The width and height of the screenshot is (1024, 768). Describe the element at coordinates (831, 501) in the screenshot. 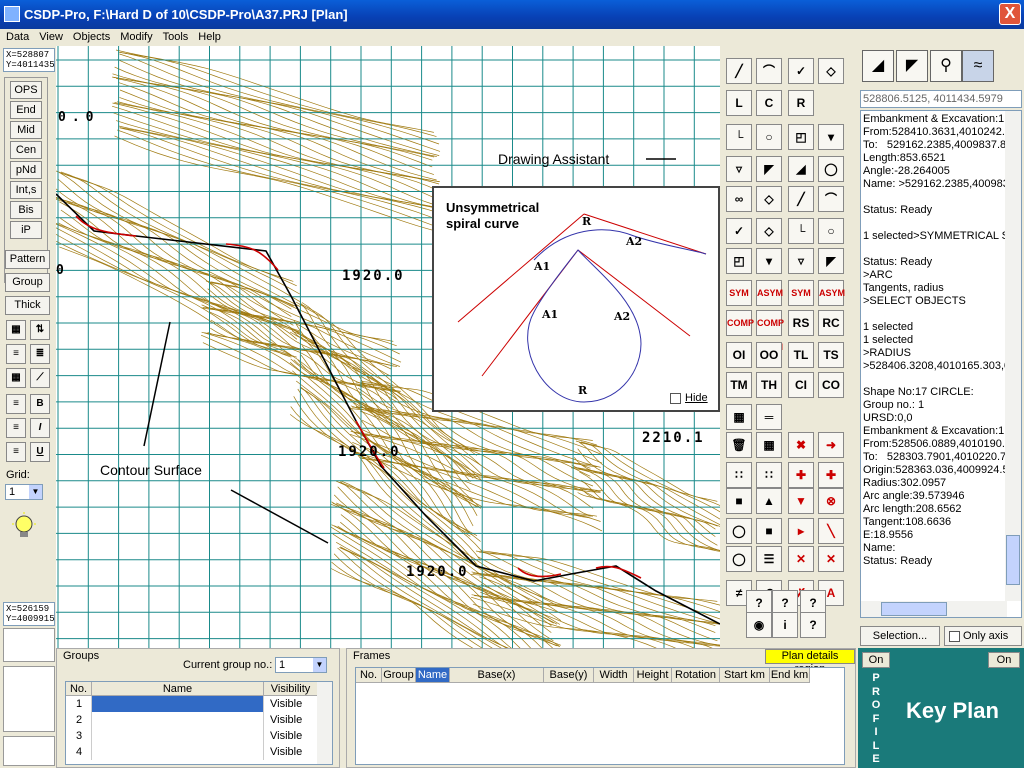

I see `edit-tool-icon: ⊗` at that location.